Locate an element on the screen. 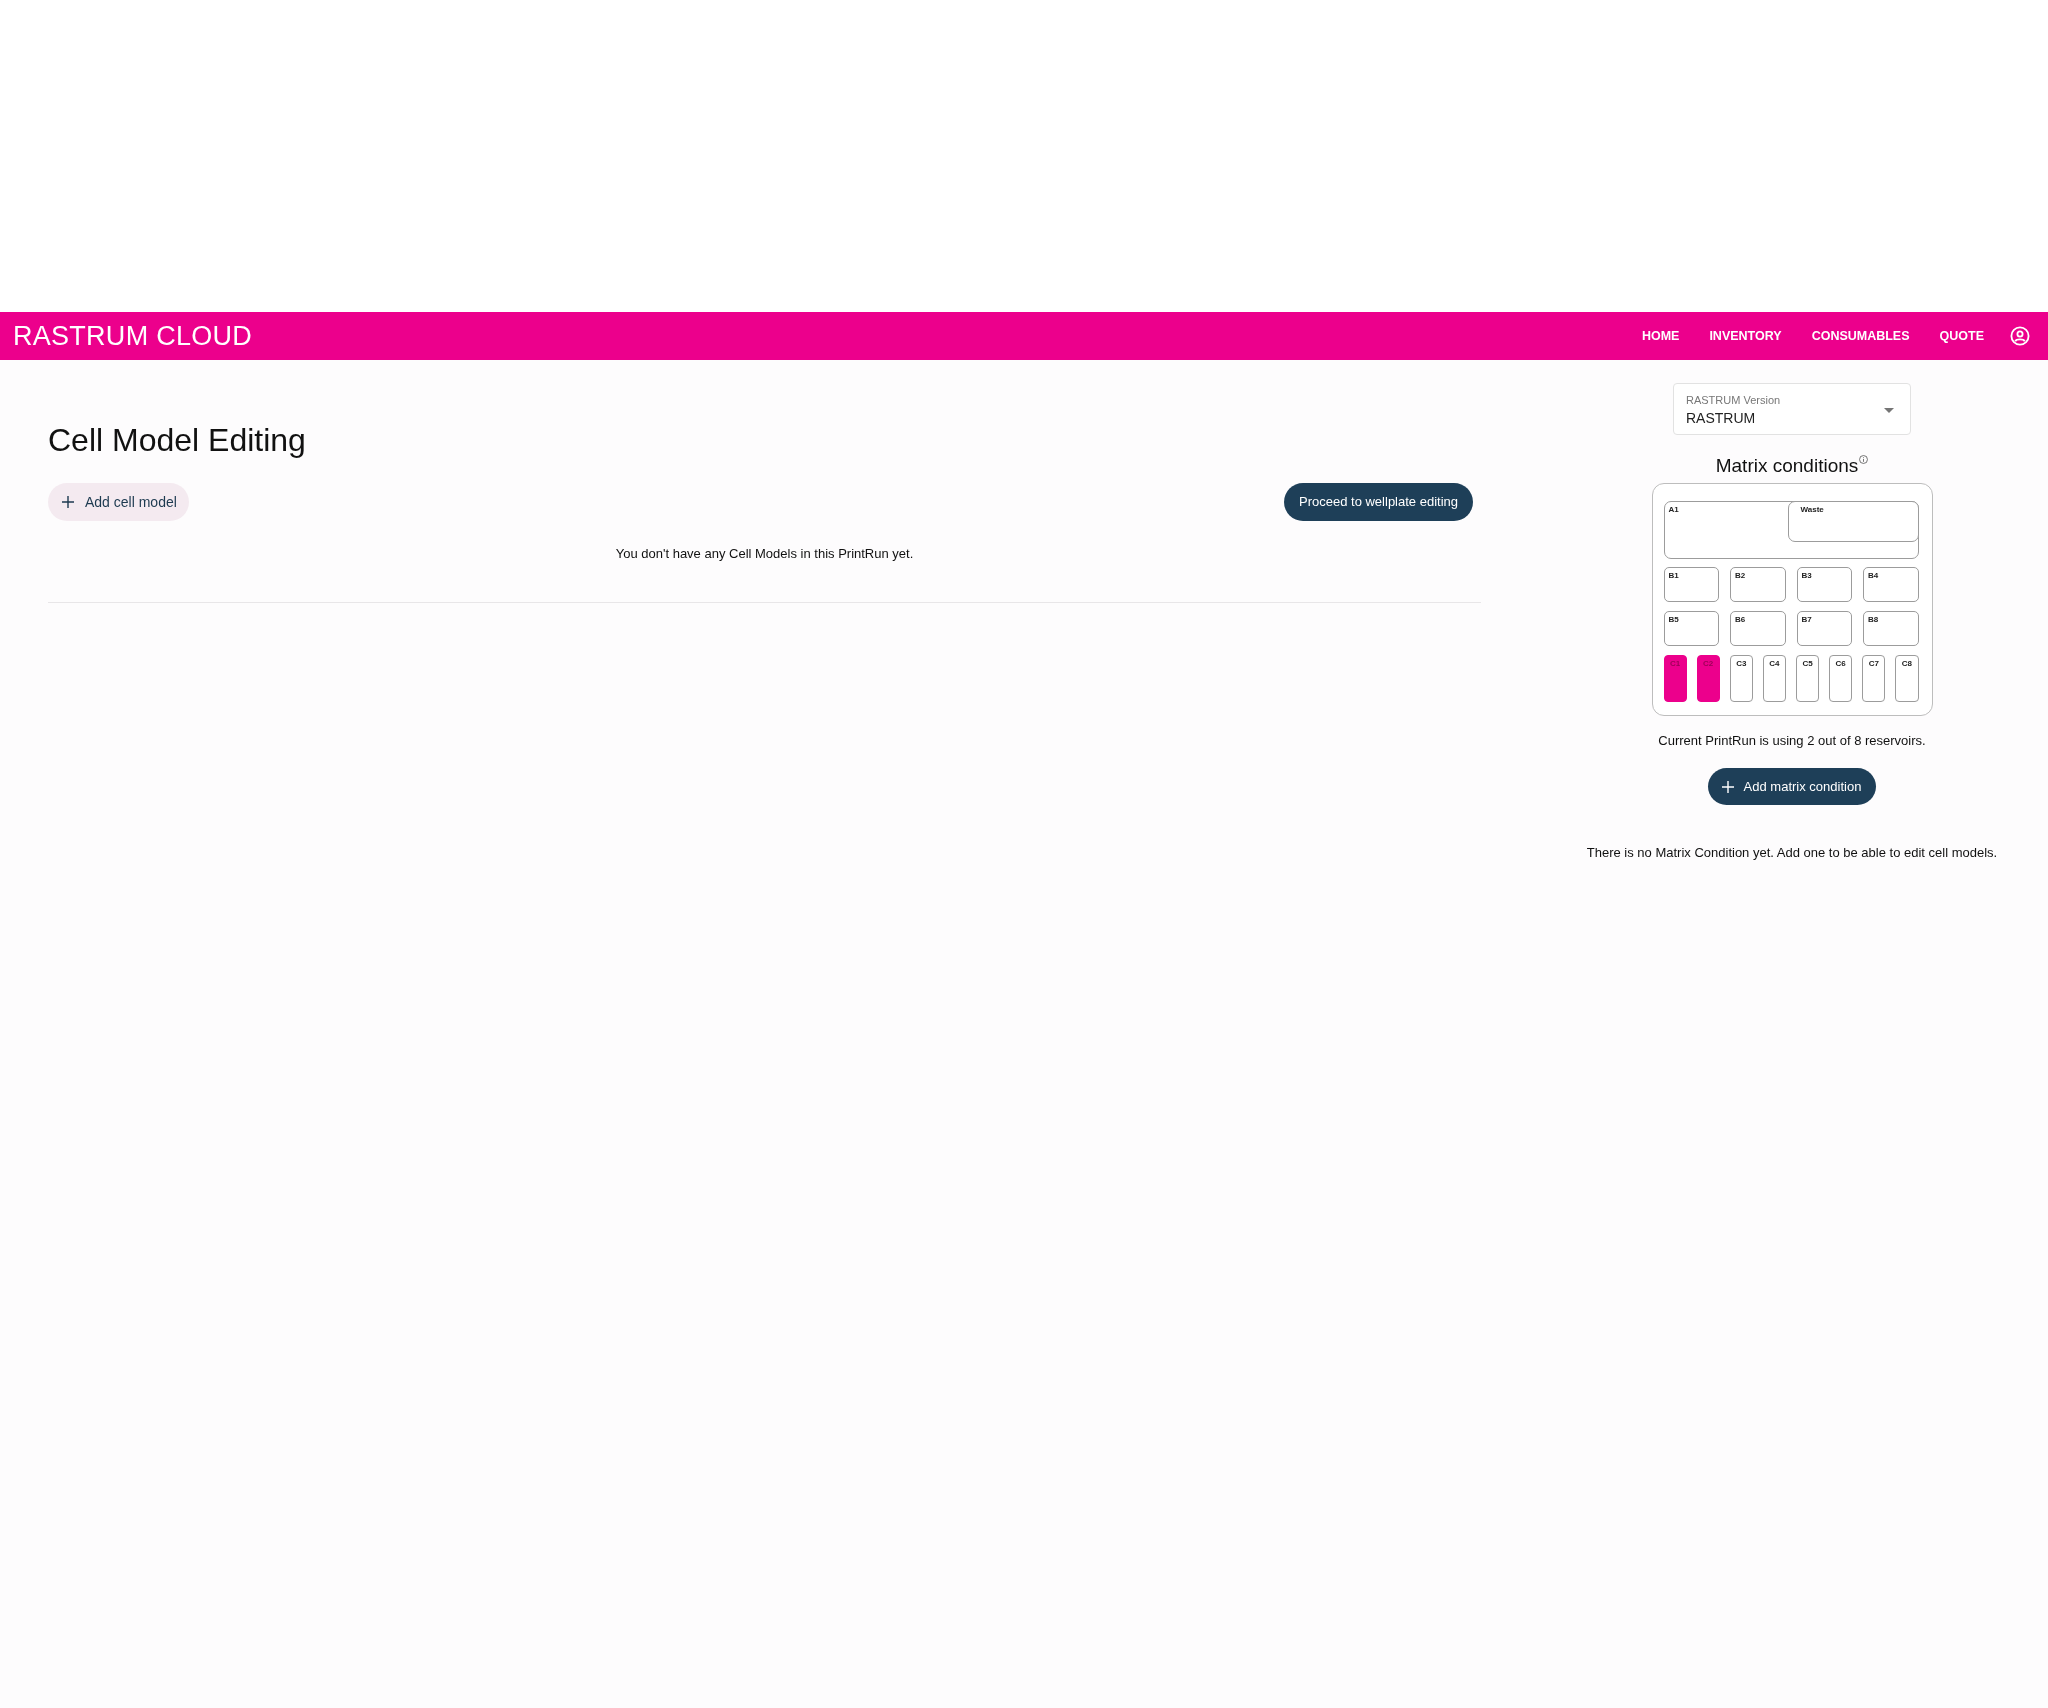 The image size is (2048, 1708). caret-icon is located at coordinates (1889, 410).